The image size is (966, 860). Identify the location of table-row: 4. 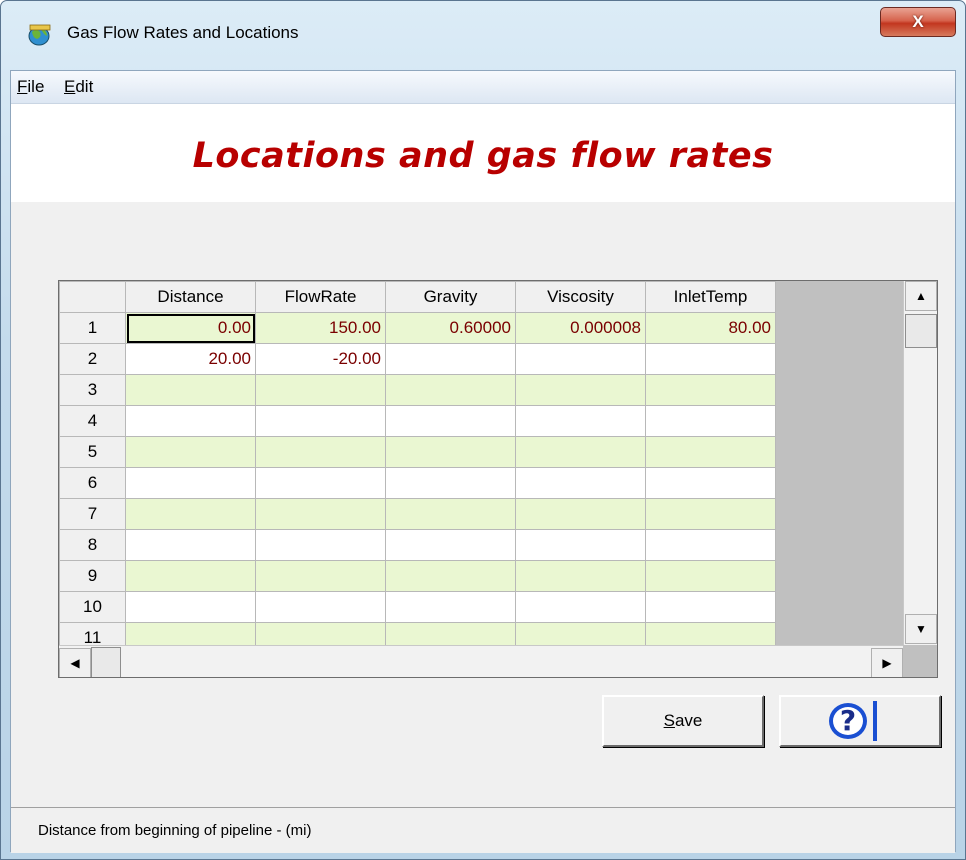
(417, 421).